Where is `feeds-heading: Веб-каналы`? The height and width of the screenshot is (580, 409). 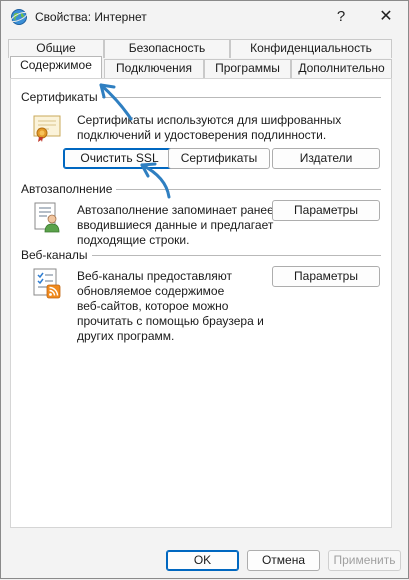 feeds-heading: Веб-каналы is located at coordinates (56, 255).